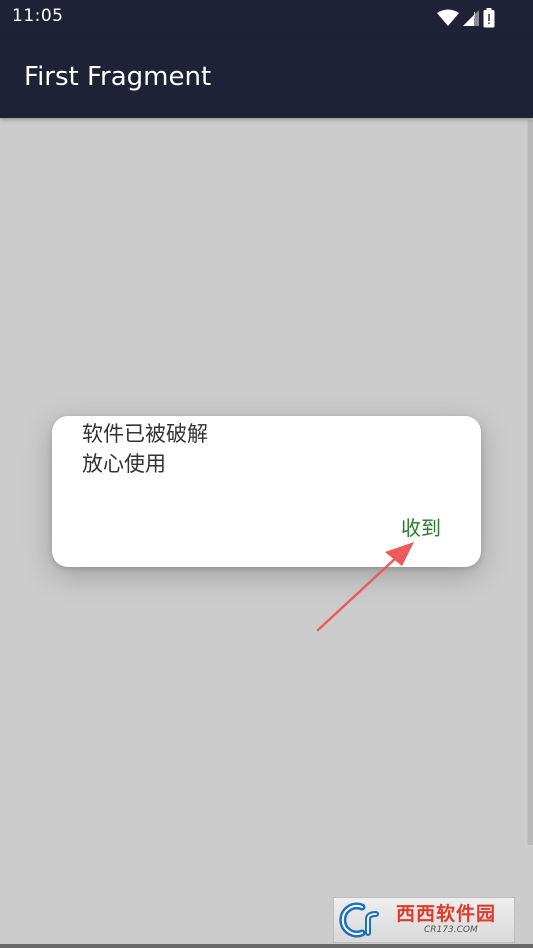  Describe the element at coordinates (145, 434) in the screenshot. I see `dialog-message-line-1: 软件已被破解` at that location.